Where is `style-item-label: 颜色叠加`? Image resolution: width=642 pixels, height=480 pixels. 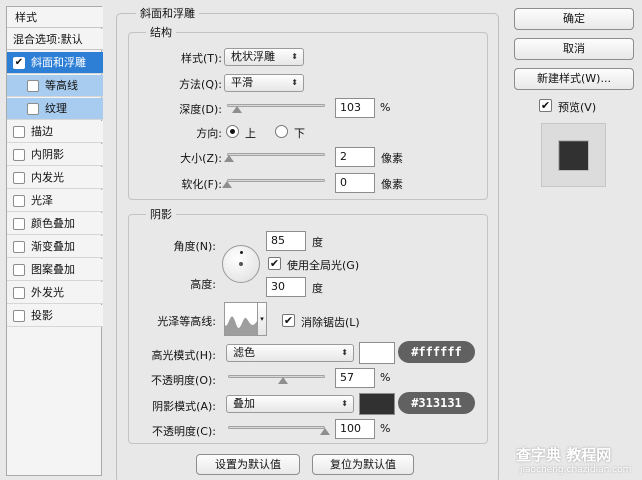
style-item-label: 颜色叠加 is located at coordinates (53, 223).